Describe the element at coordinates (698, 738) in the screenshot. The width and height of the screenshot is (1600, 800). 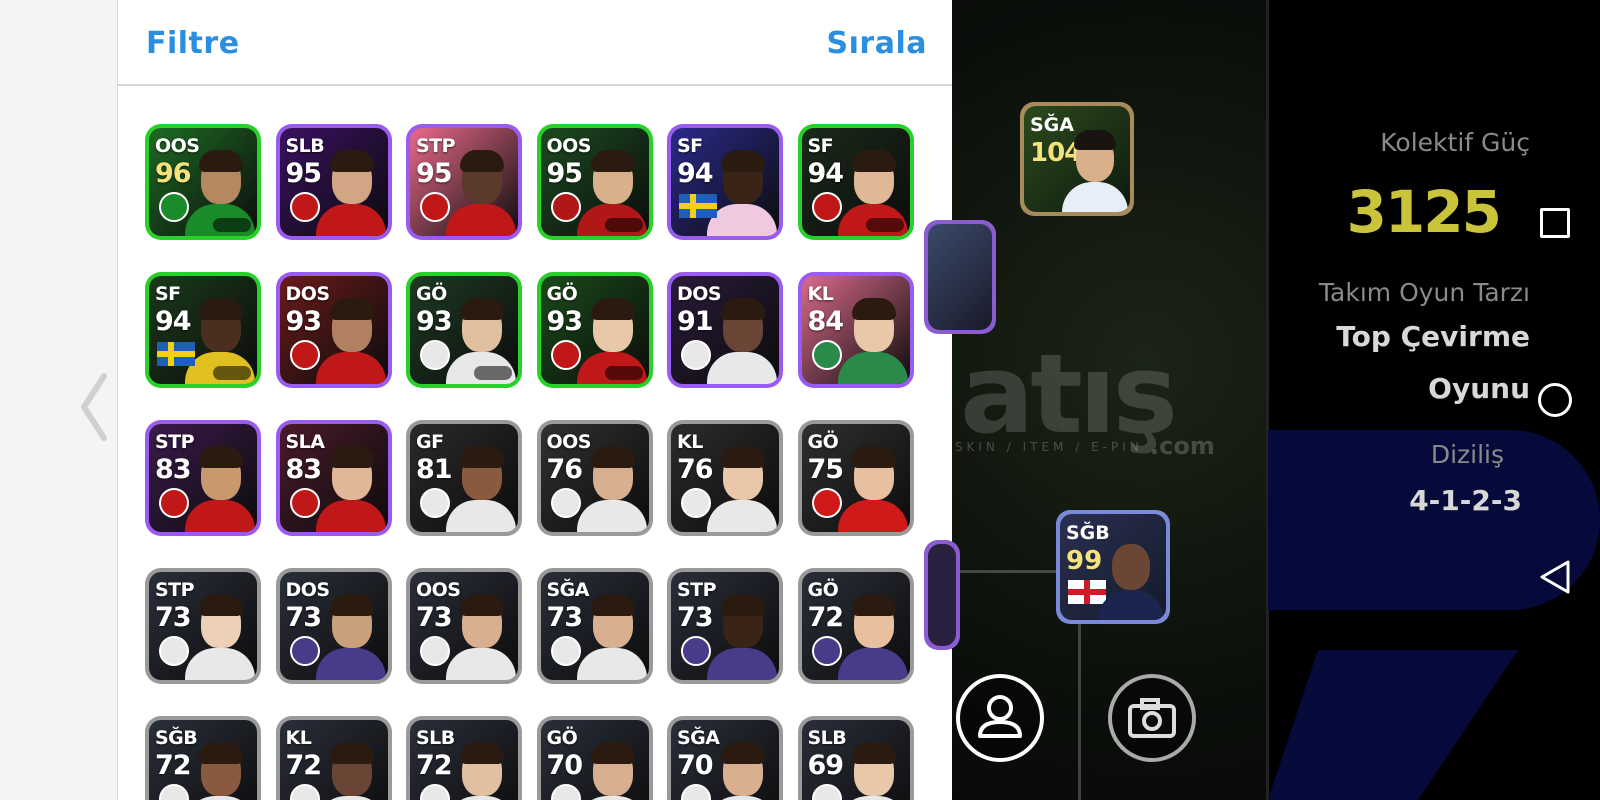
I see `player-position: SĞA` at that location.